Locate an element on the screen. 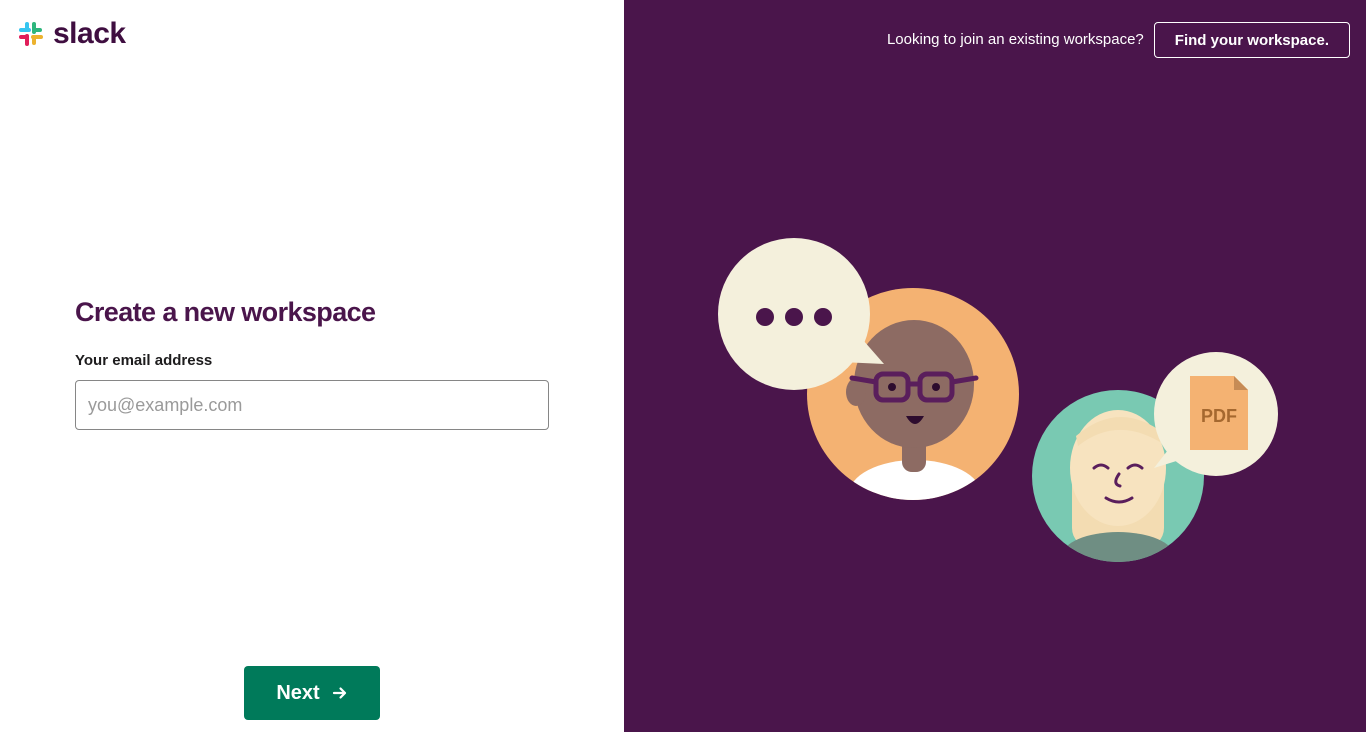  pdf-file-icon: PDF is located at coordinates (1216, 414).